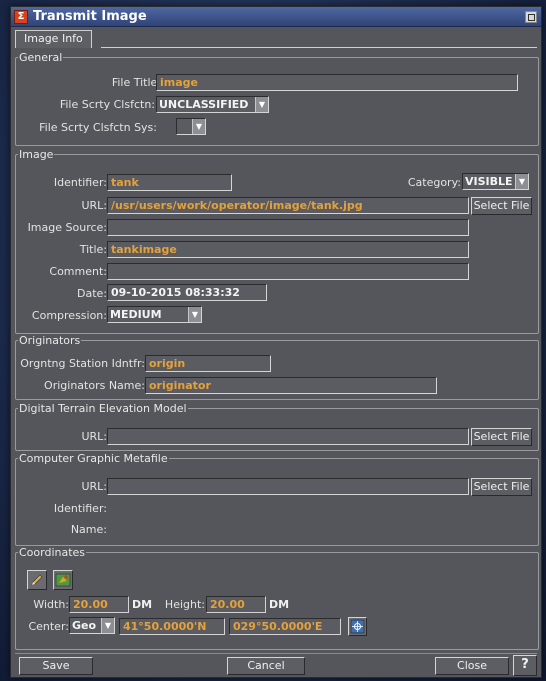 The height and width of the screenshot is (681, 546). Describe the element at coordinates (94, 205) in the screenshot. I see `image-url-label: URL:` at that location.